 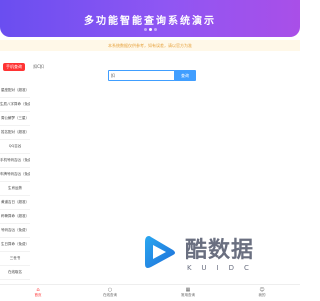 What do you see at coordinates (38, 295) in the screenshot?
I see `tab-label: 首页` at bounding box center [38, 295].